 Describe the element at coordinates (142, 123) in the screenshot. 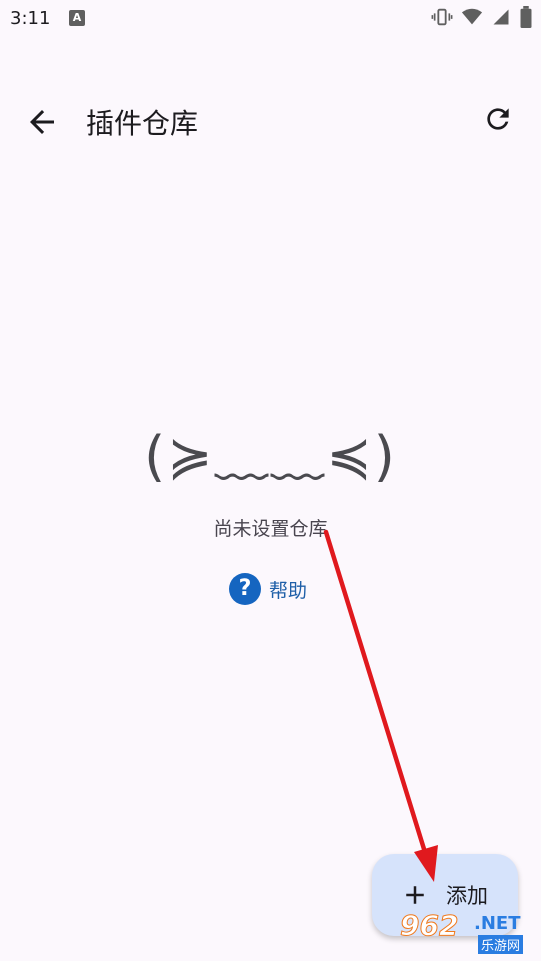

I see `page-title: 插件仓库` at that location.